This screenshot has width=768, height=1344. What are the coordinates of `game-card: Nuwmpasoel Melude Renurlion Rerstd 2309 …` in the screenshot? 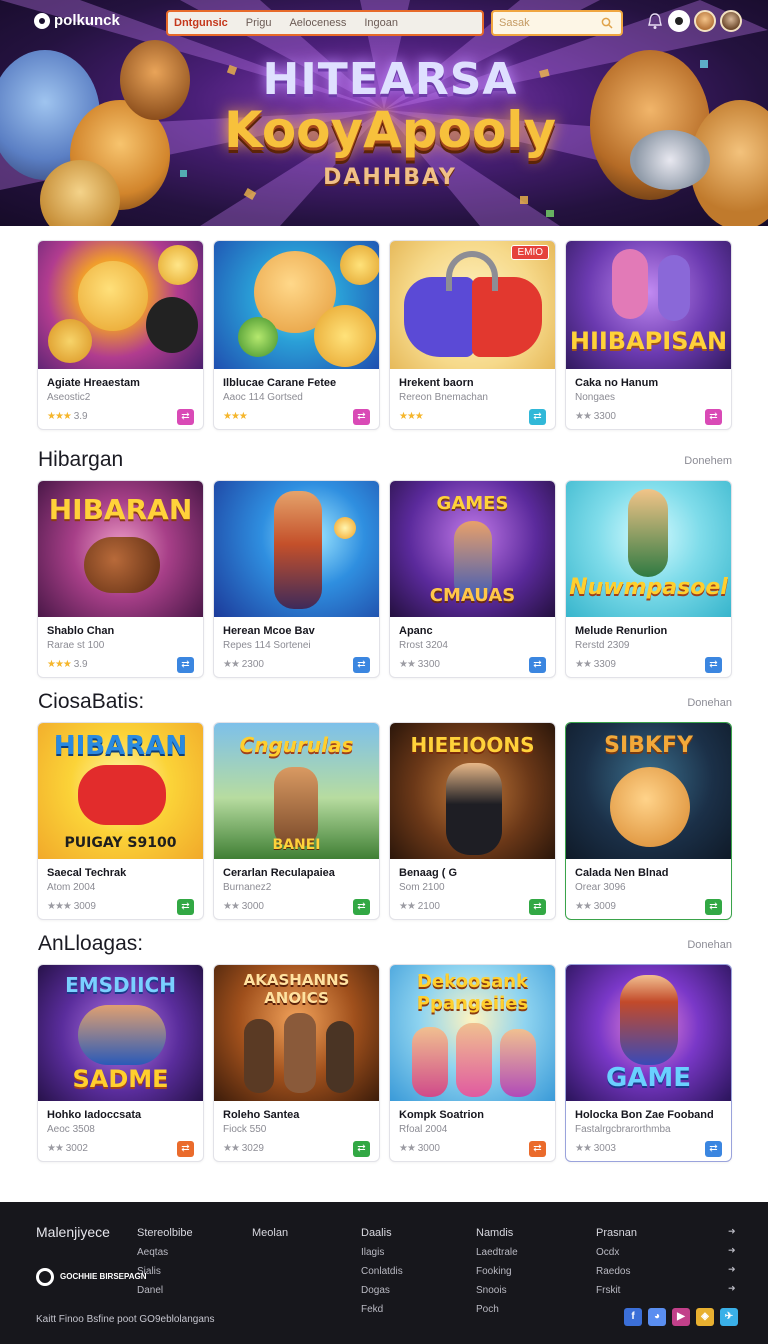 It's located at (648, 579).